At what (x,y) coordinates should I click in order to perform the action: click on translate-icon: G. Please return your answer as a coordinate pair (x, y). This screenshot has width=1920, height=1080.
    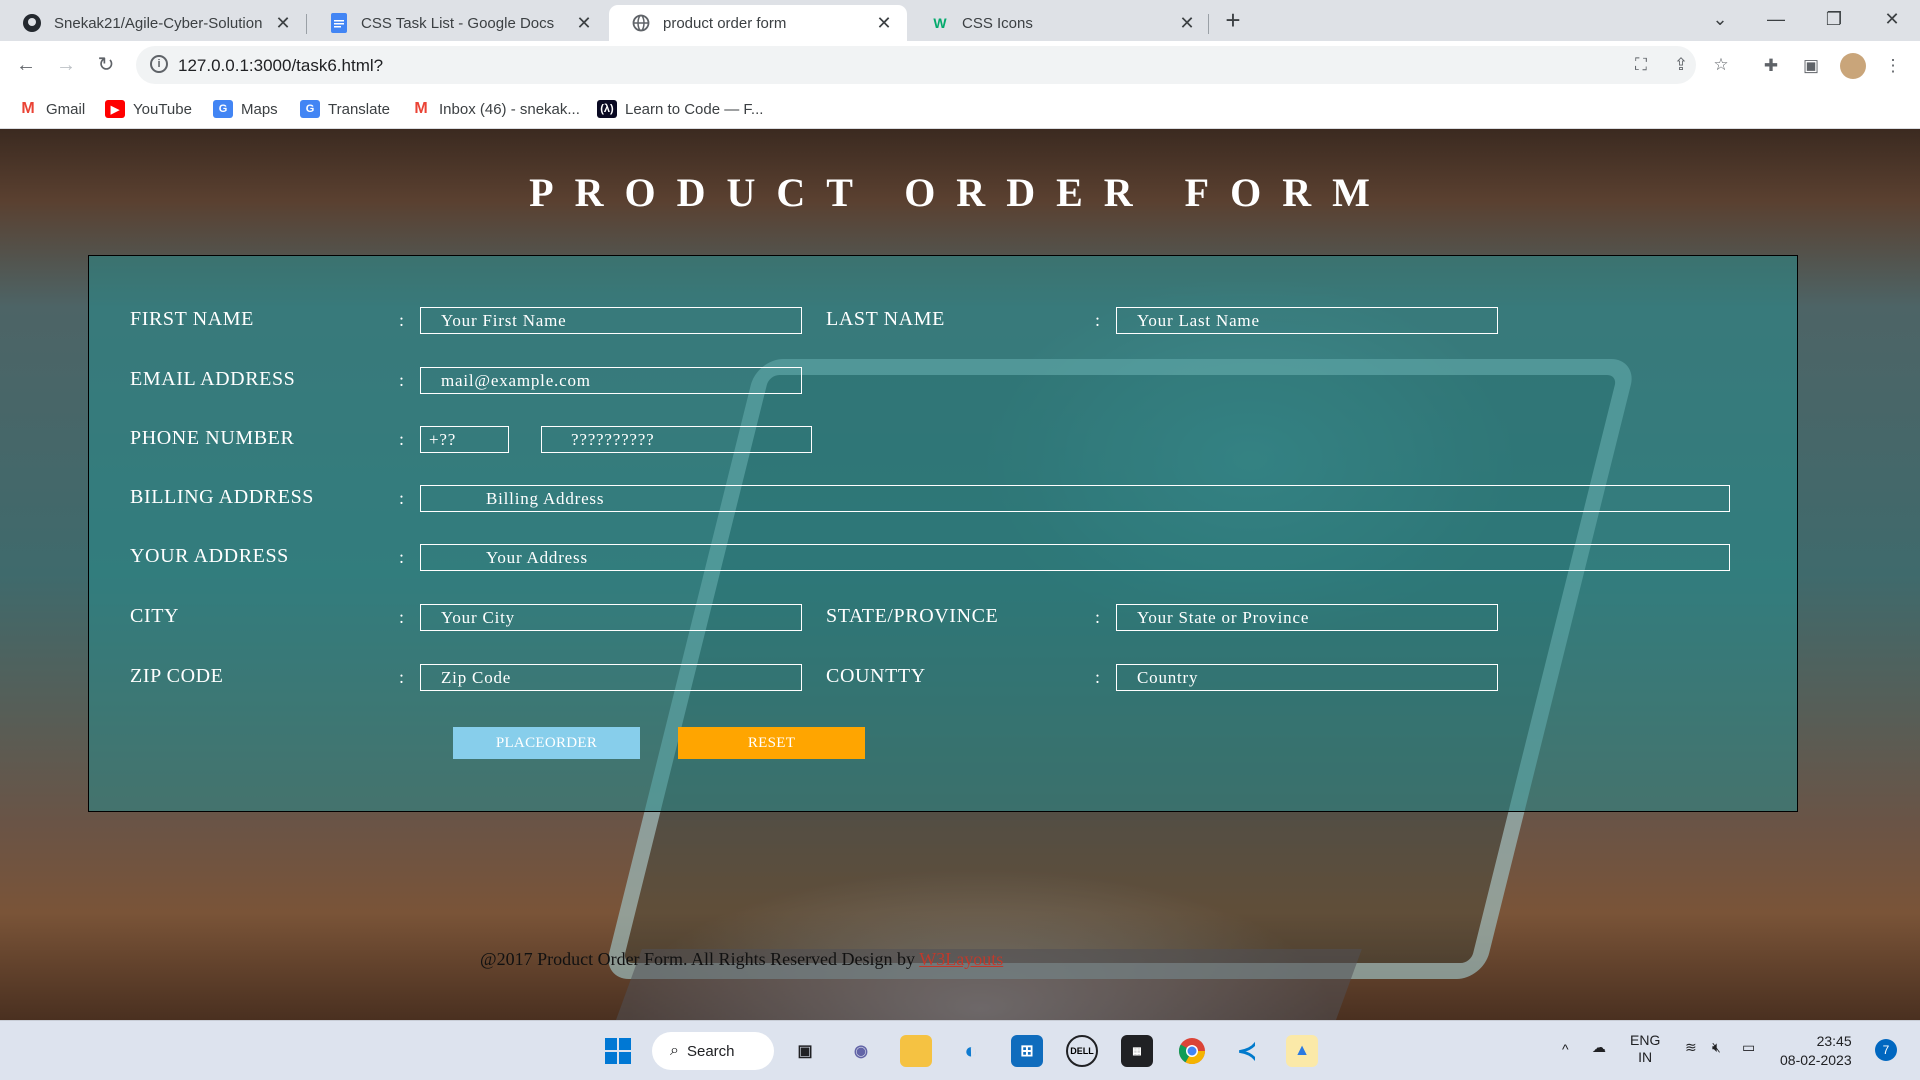
    Looking at the image, I should click on (310, 109).